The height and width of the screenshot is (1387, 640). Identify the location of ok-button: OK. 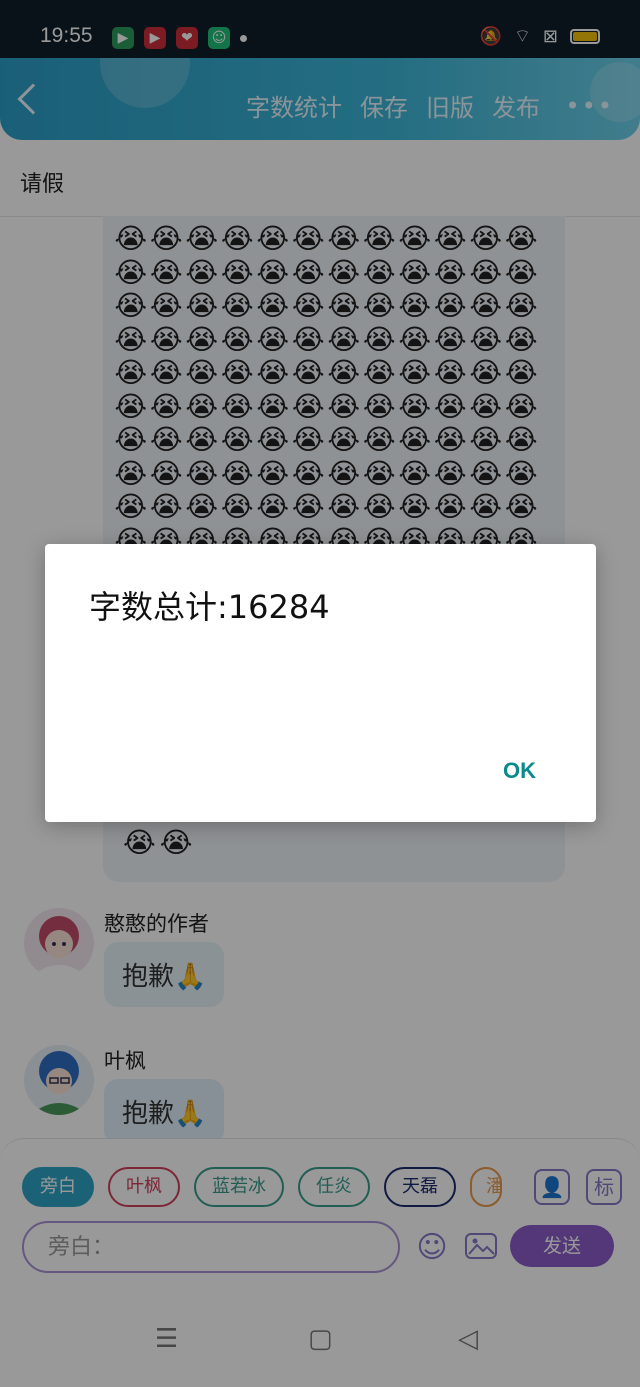
(519, 771).